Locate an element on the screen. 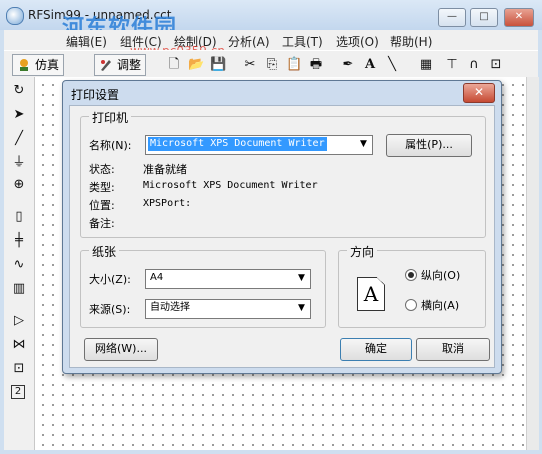 The height and width of the screenshot is (454, 542). comment-label: 备注: is located at coordinates (102, 223).